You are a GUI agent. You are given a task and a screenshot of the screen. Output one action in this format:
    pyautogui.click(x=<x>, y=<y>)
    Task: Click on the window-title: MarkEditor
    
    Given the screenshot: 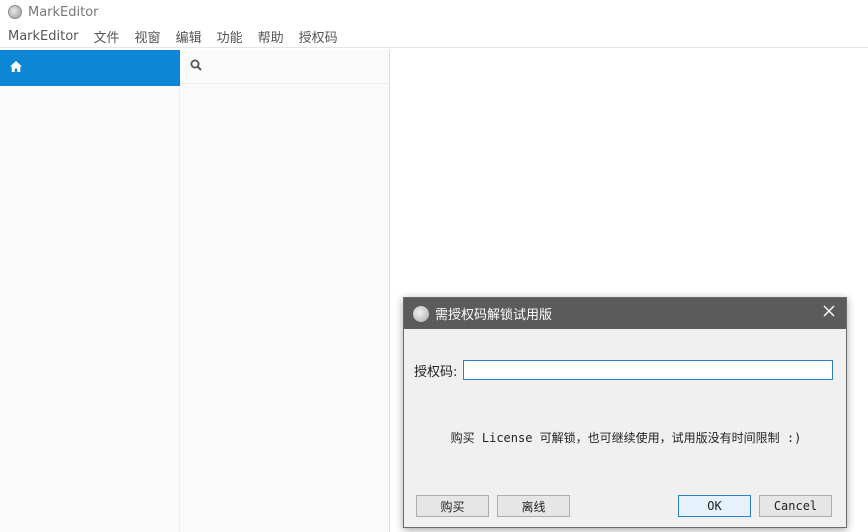 What is the action you would take?
    pyautogui.click(x=63, y=12)
    